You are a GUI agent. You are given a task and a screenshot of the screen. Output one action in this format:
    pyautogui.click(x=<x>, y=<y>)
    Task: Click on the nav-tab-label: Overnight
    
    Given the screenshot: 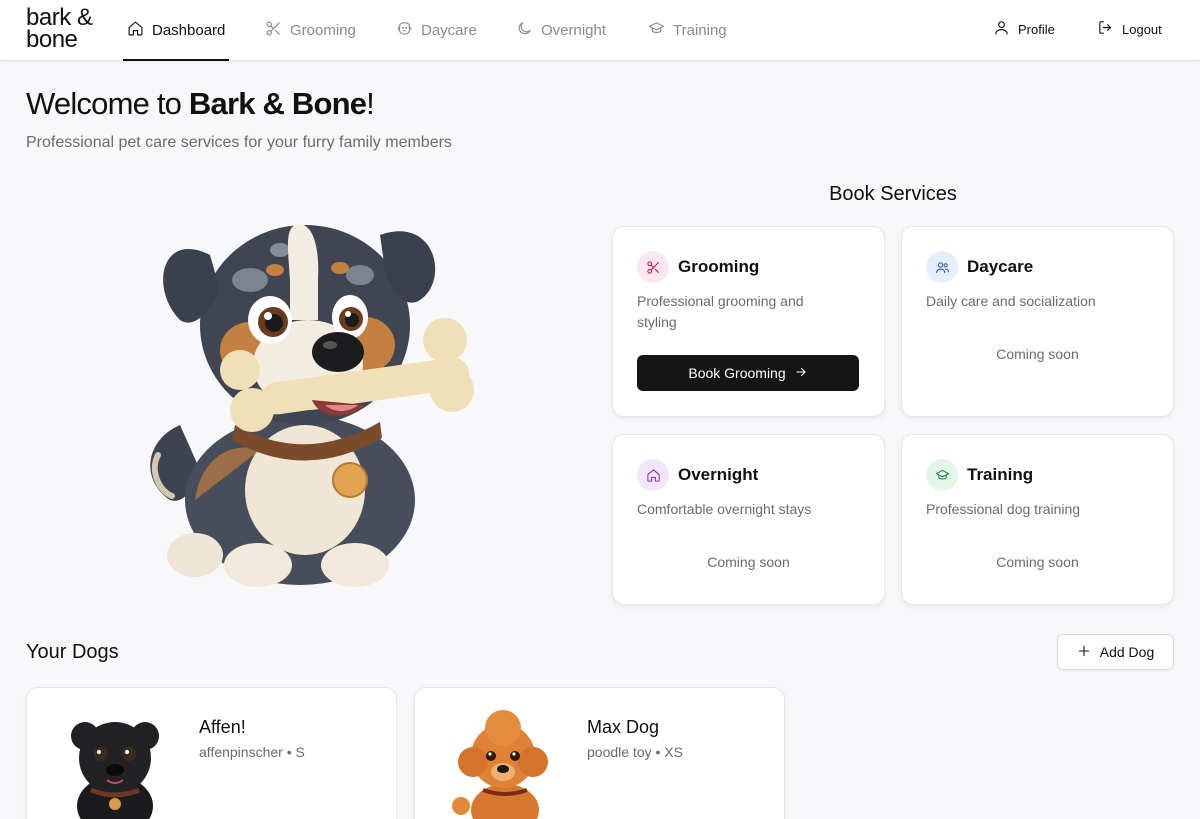 What is the action you would take?
    pyautogui.click(x=574, y=30)
    